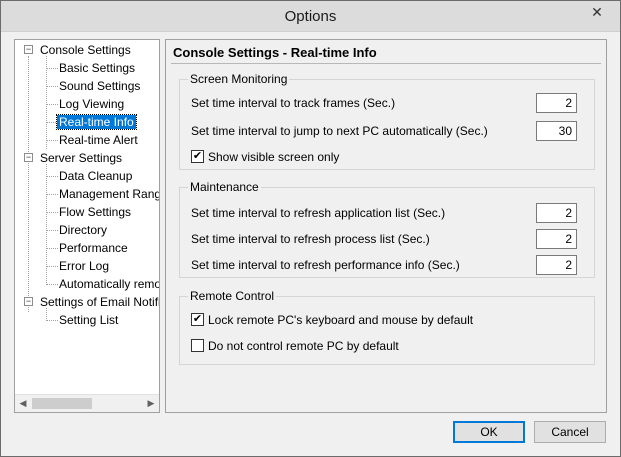  I want to click on tree-item-flow-settings: Flow Settings, so click(95, 212).